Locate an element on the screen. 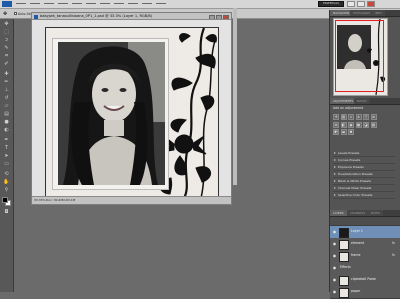 The width and height of the screenshot is (400, 299). marquee-tool-icon: ⬚ is located at coordinates (6, 32).